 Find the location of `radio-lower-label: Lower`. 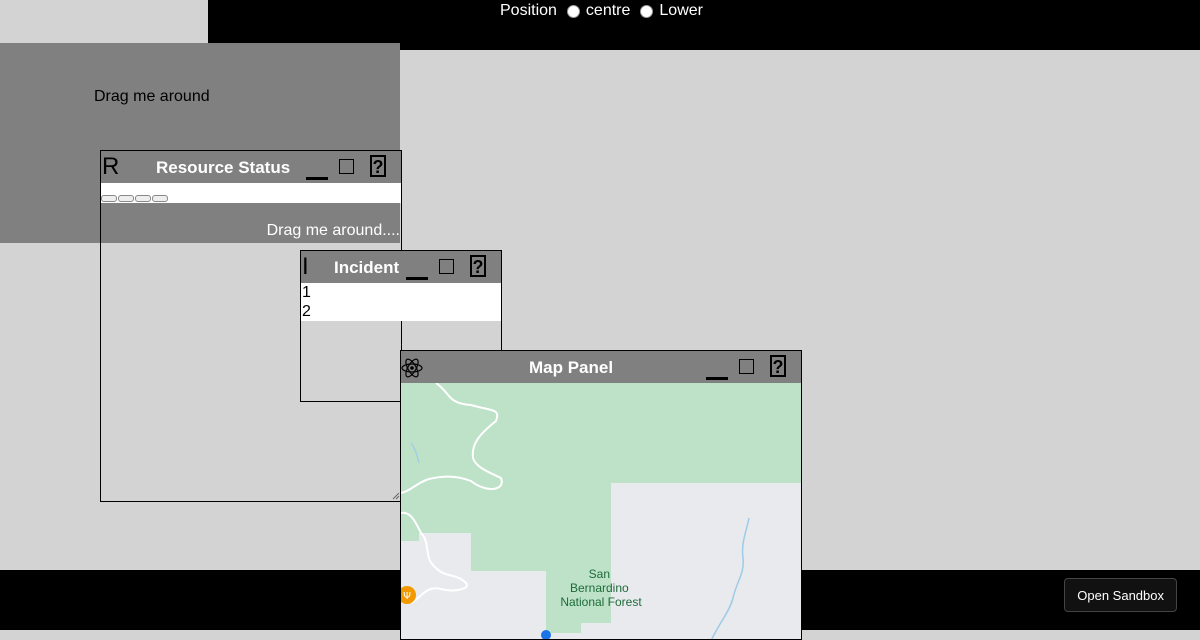

radio-lower-label: Lower is located at coordinates (681, 10).